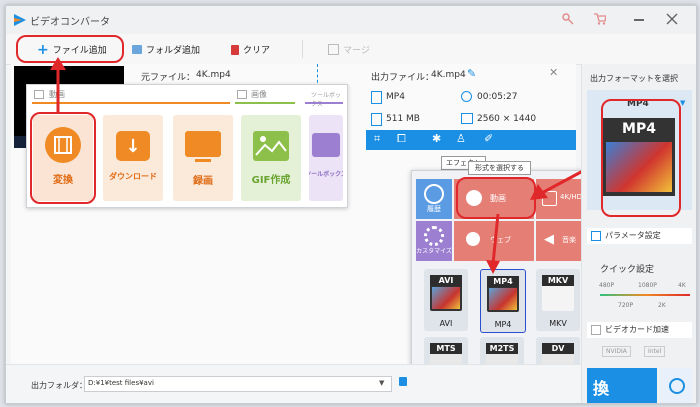 The height and width of the screenshot is (407, 700). What do you see at coordinates (401, 139) in the screenshot?
I see `crop-tool-icon: ⧠` at bounding box center [401, 139].